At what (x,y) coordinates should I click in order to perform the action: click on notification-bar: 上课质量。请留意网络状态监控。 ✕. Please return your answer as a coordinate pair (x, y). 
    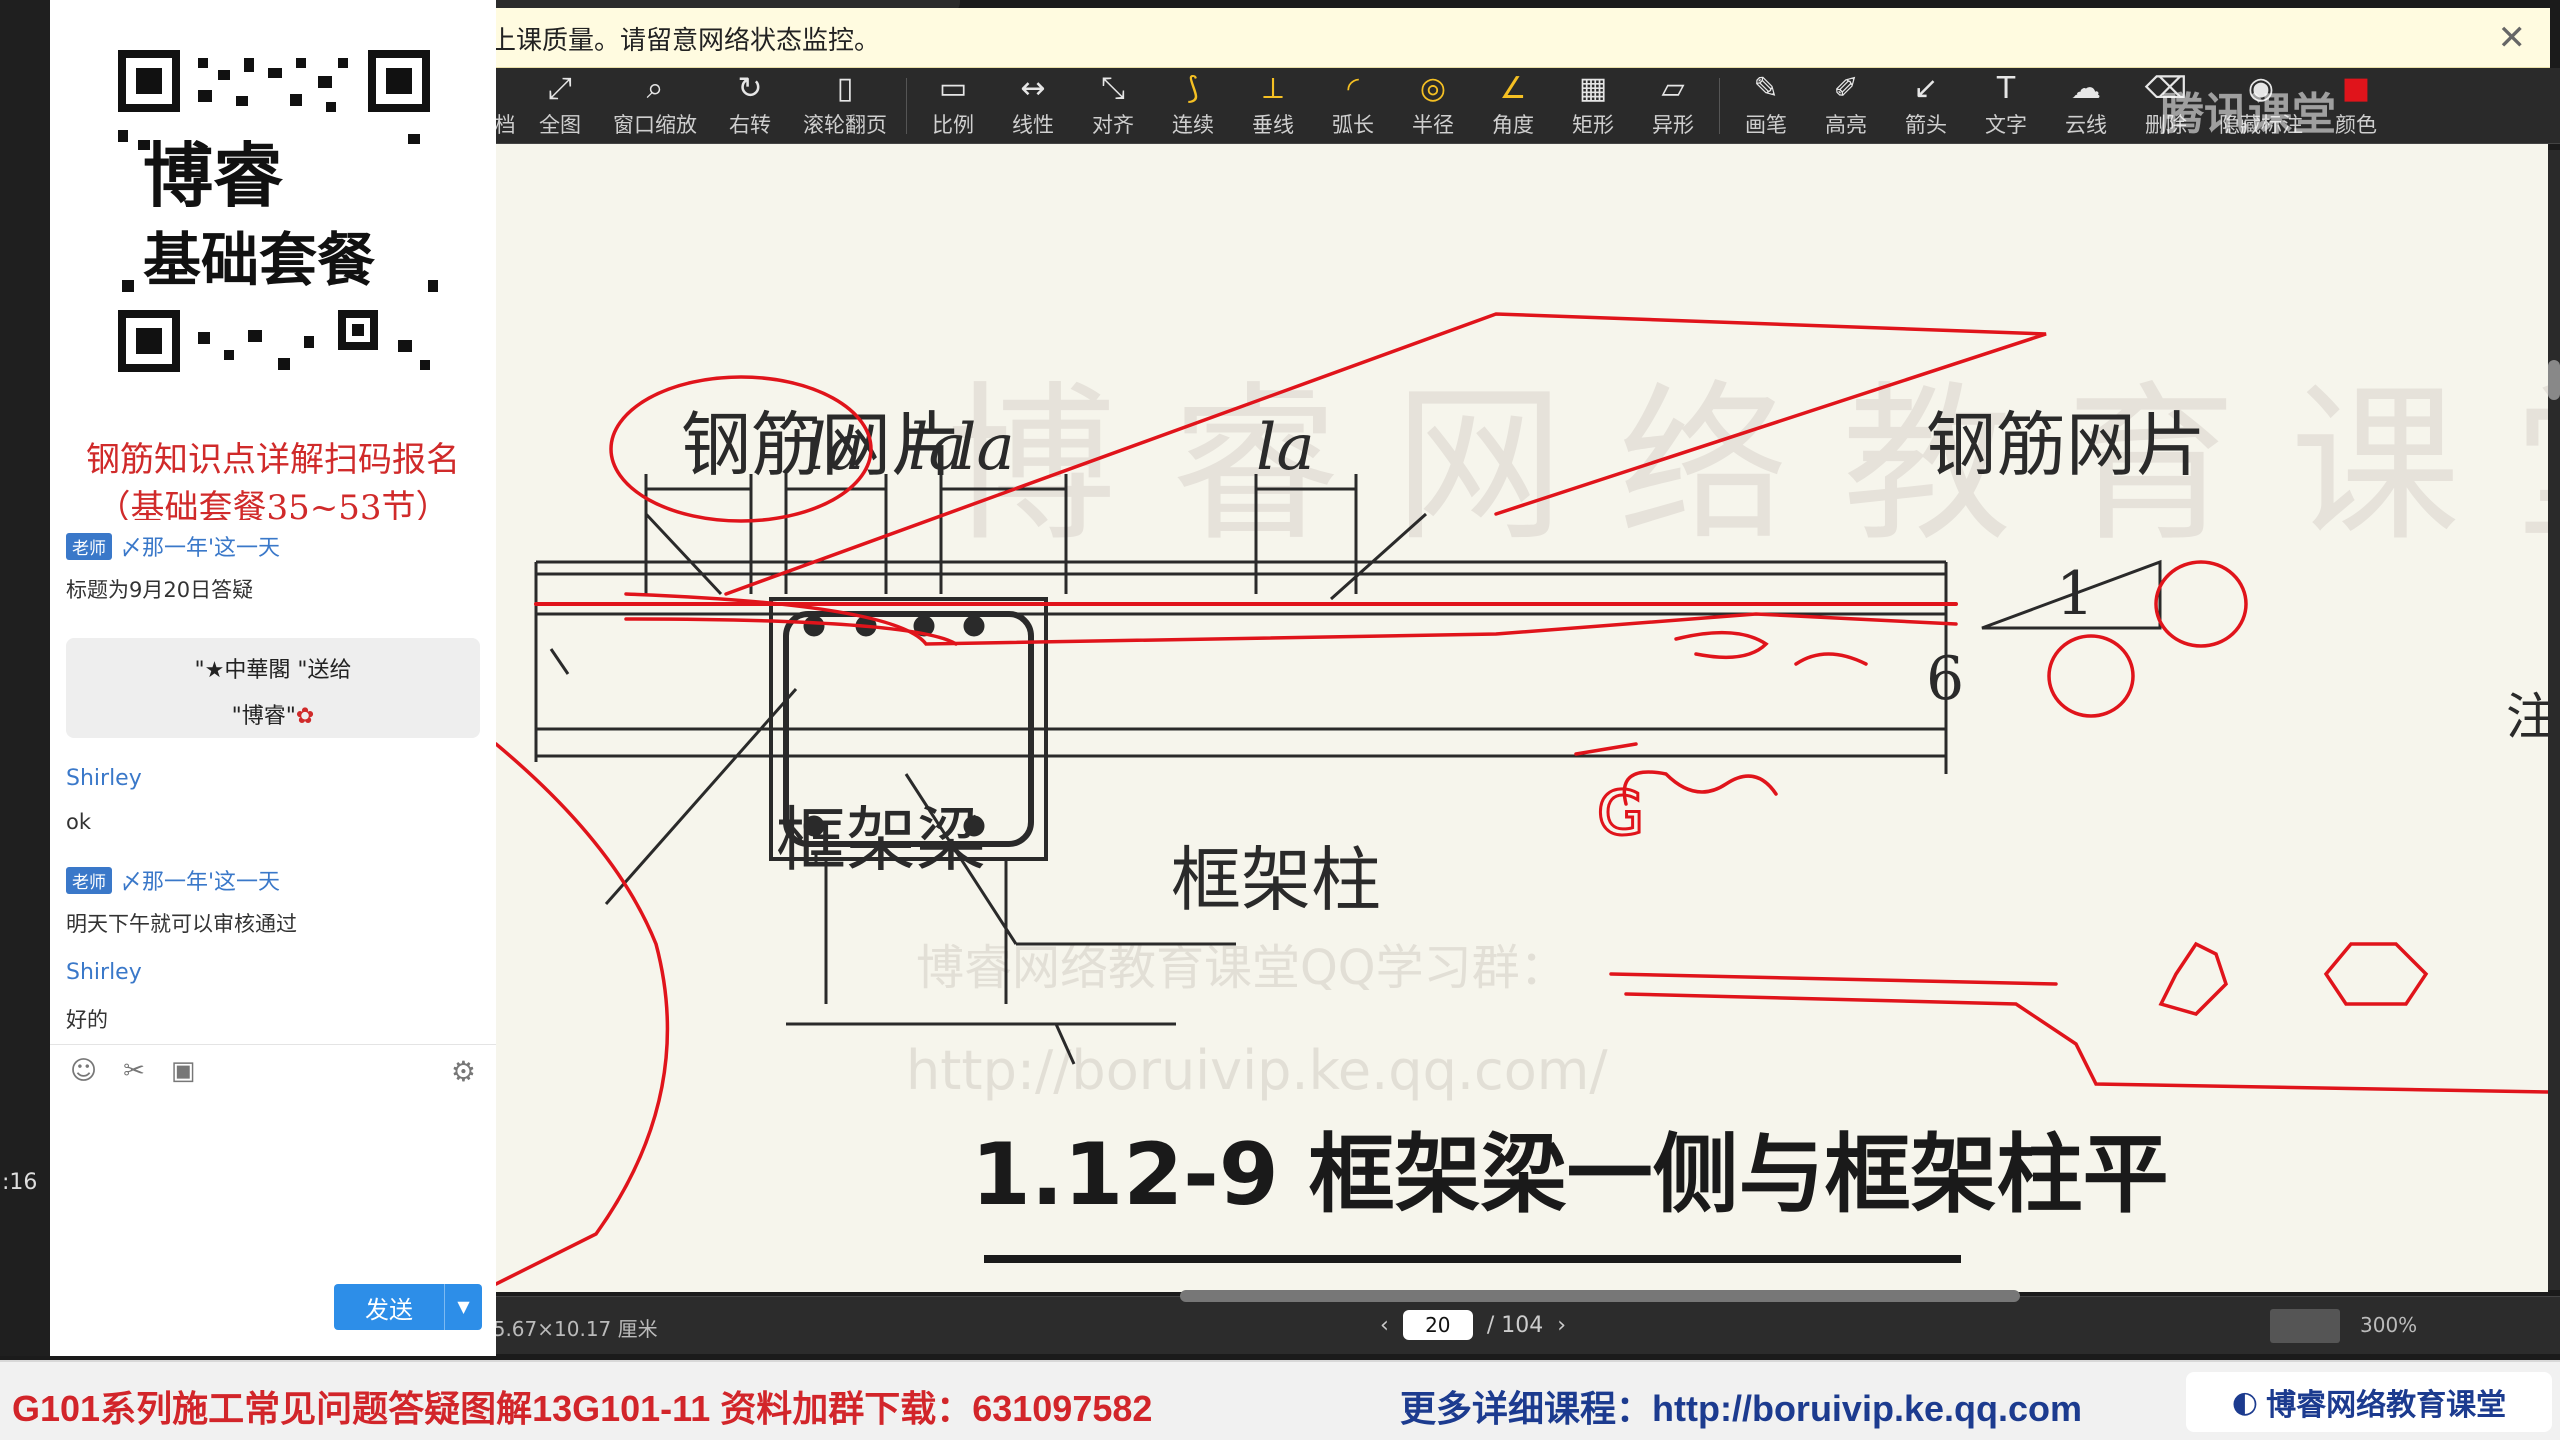
    Looking at the image, I should click on (1520, 38).